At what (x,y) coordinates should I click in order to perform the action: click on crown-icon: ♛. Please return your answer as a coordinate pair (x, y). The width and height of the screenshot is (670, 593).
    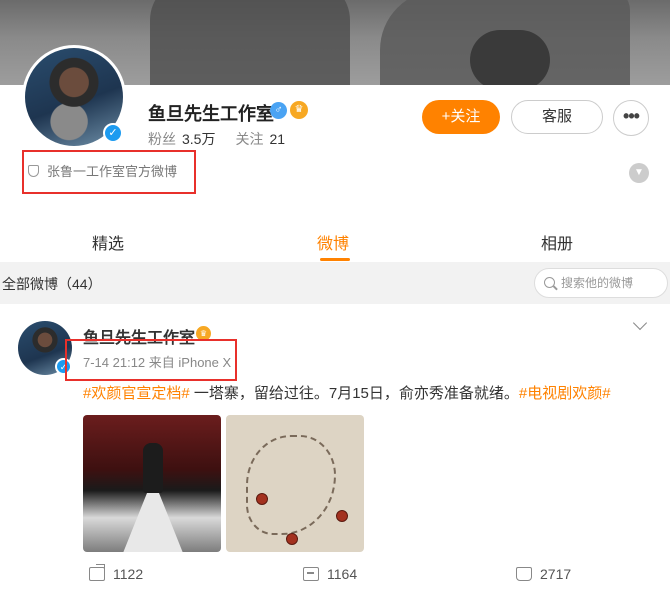
    Looking at the image, I should click on (299, 110).